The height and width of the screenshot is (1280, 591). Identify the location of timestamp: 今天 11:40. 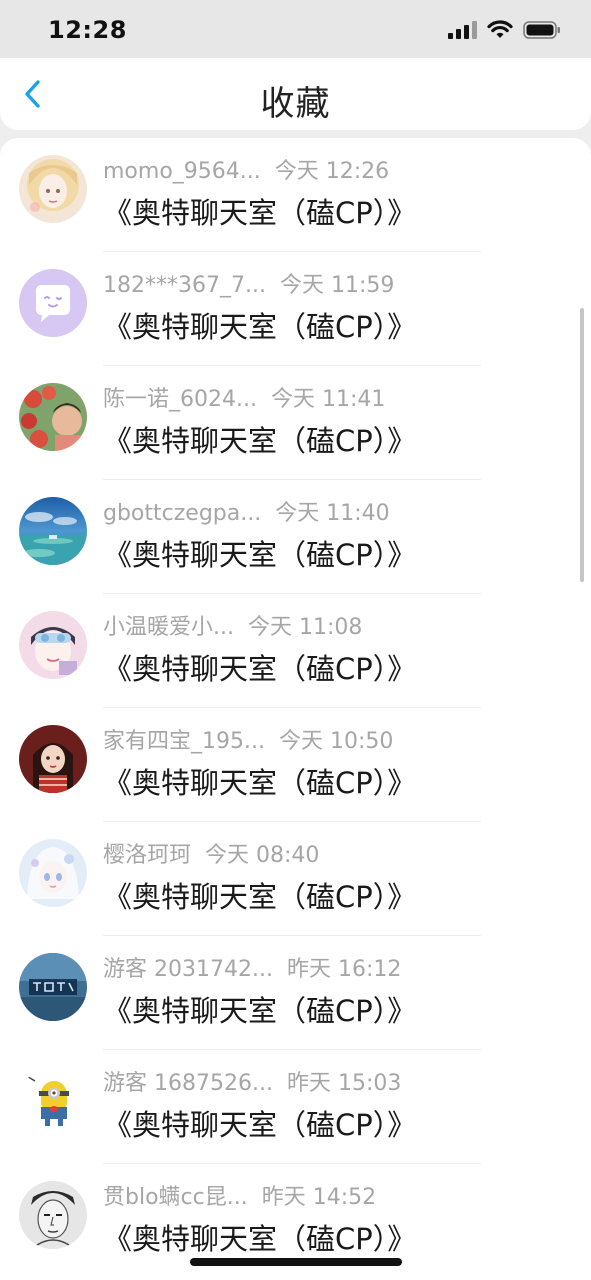
(332, 513).